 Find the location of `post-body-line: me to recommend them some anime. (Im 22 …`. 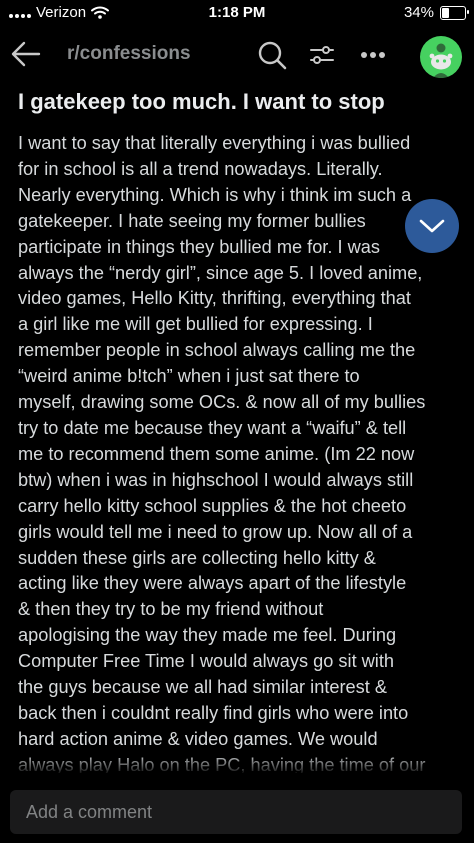

post-body-line: me to recommend them some anime. (Im 22 … is located at coordinates (216, 453).